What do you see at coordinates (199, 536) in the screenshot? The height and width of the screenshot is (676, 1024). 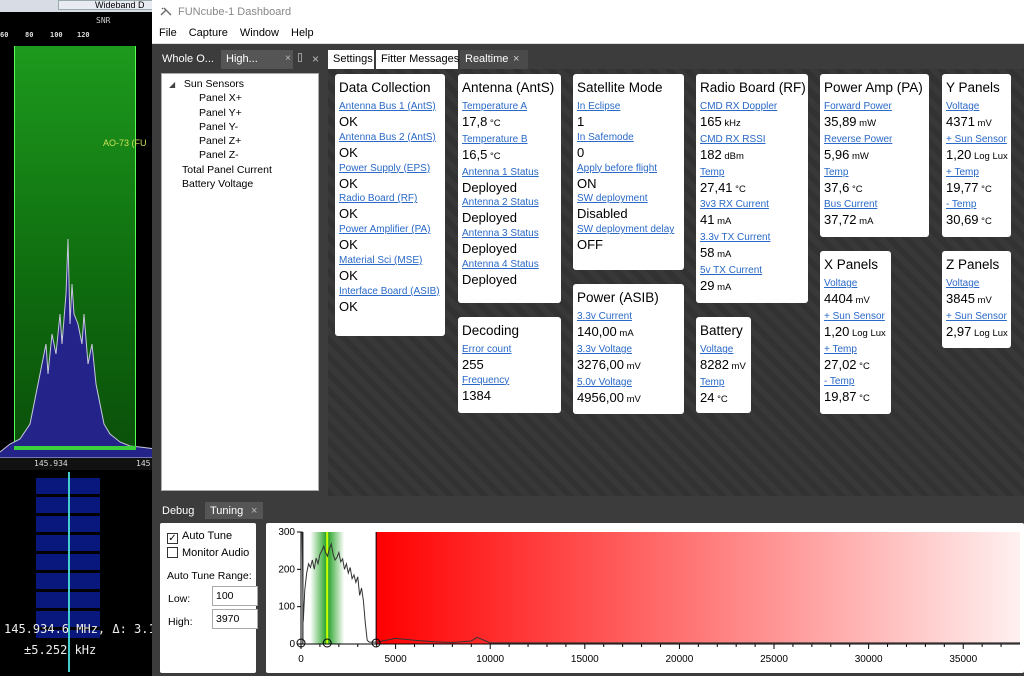 I see `auto-tune-checkbox: ✓ Auto Tune` at bounding box center [199, 536].